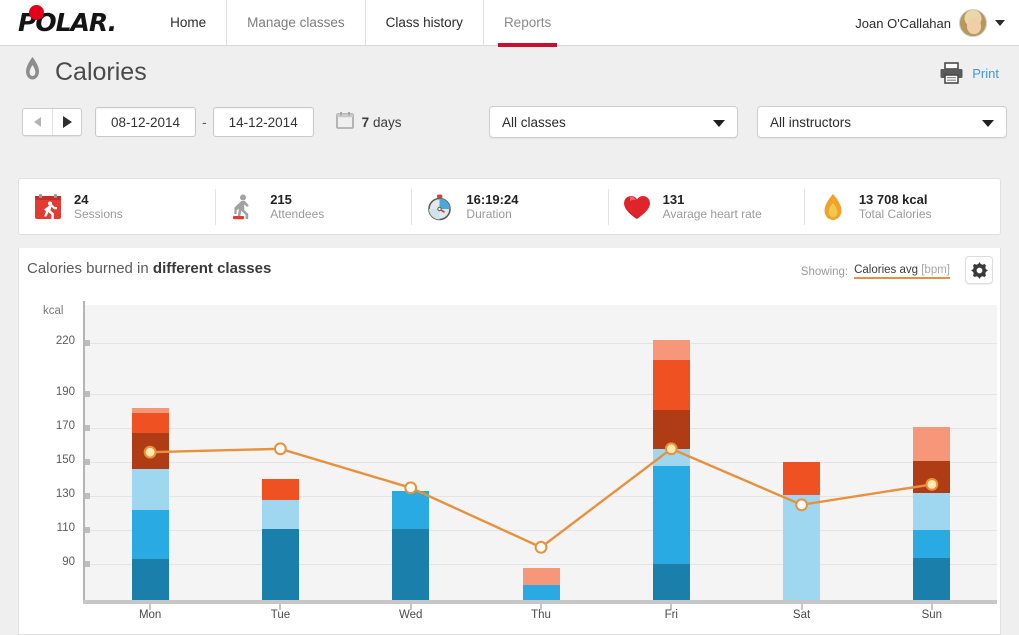 This screenshot has height=635, width=1019. What do you see at coordinates (935, 270) in the screenshot?
I see `showing-value-unit: [bpm]` at bounding box center [935, 270].